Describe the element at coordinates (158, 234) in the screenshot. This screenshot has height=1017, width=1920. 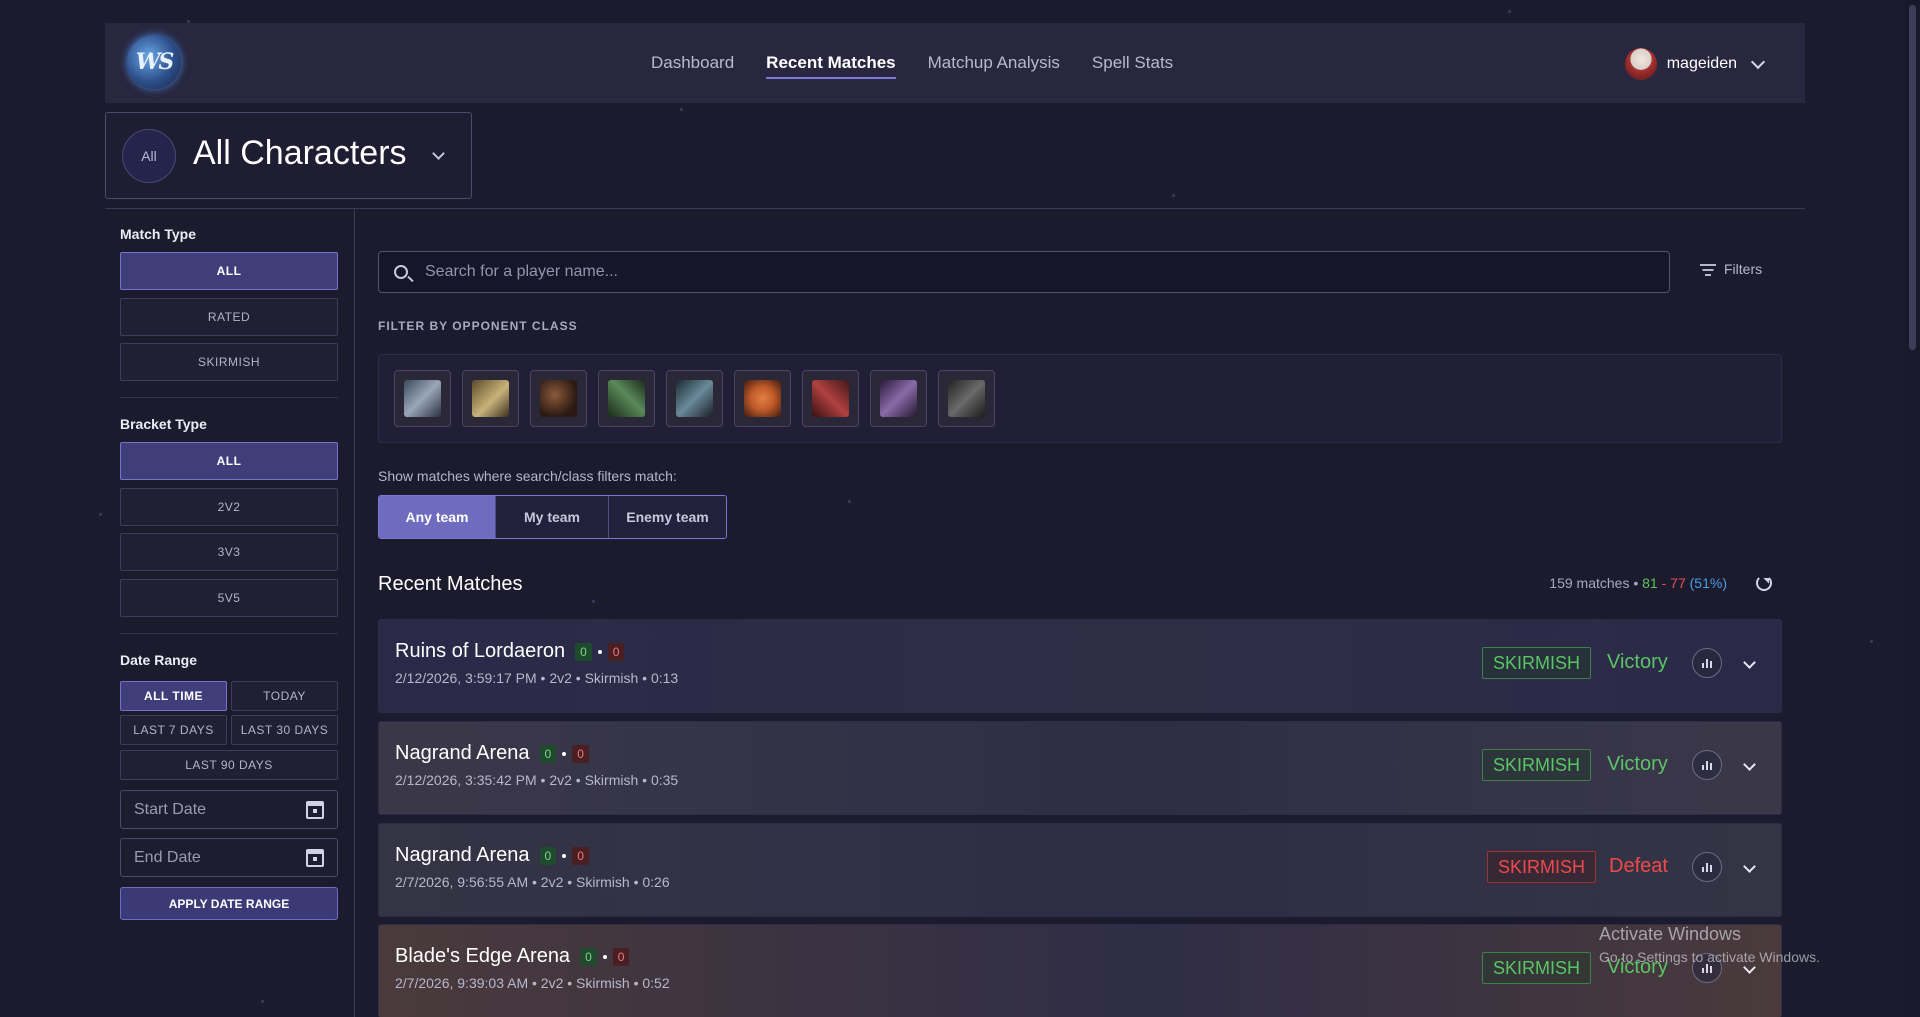
I see `match-type-label: Match Type` at that location.